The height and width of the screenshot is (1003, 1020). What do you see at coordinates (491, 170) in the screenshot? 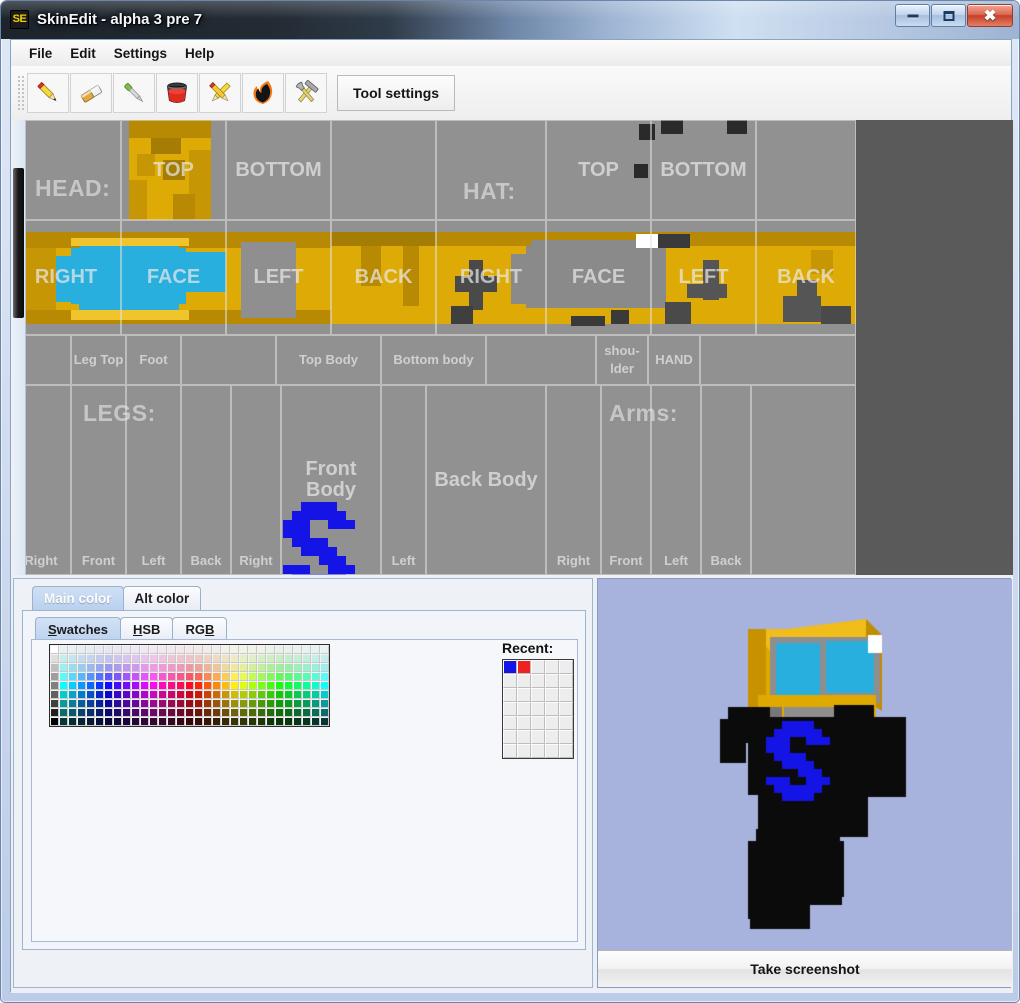
I see `hat-label-cell` at bounding box center [491, 170].